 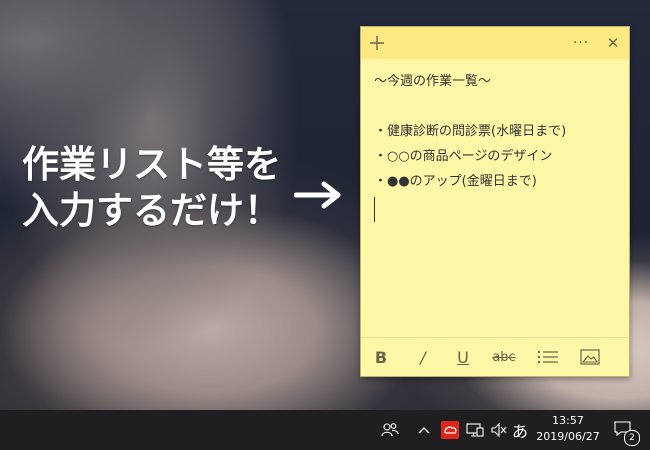 I want to click on arrow-right-icon, so click(x=317, y=195).